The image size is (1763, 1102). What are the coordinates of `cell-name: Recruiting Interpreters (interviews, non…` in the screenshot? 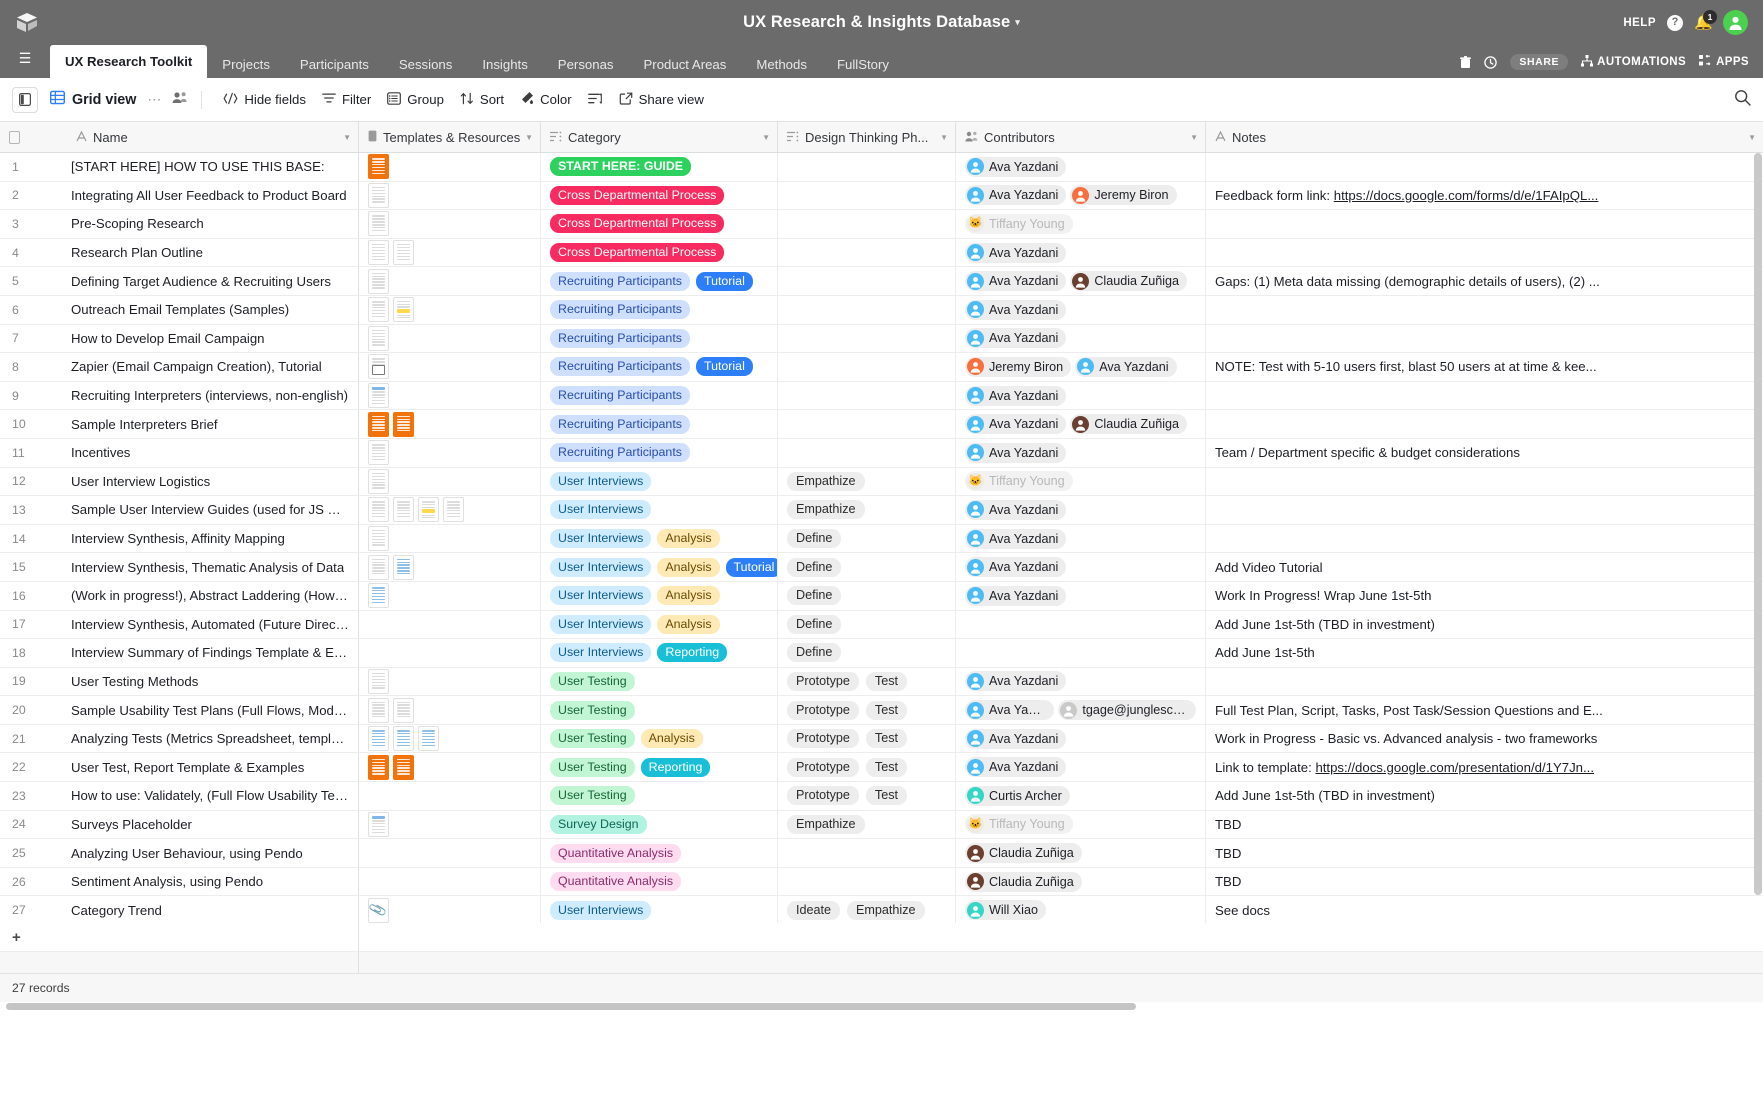 It's located at (213, 395).